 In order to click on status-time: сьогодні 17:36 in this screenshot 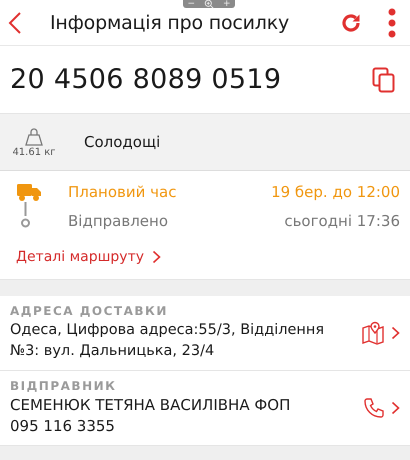, I will do `click(342, 221)`.